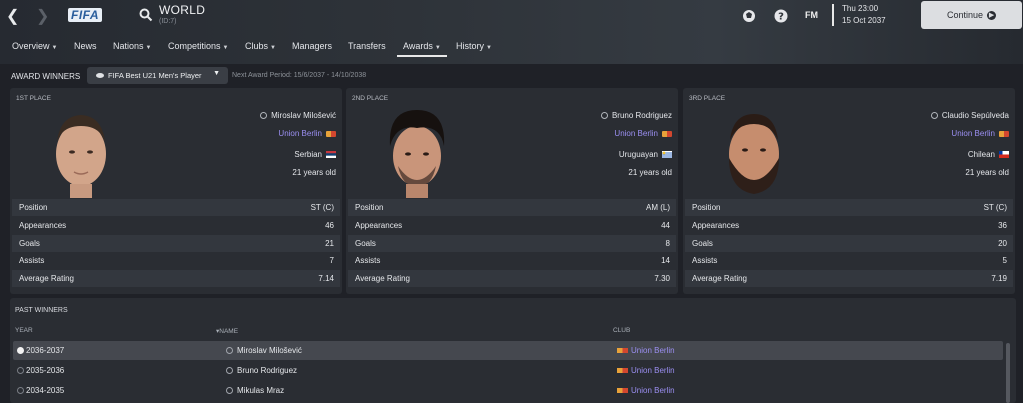 This screenshot has width=1023, height=403. I want to click on award-select-value: FIFA Best U21 Men's Player, so click(155, 75).